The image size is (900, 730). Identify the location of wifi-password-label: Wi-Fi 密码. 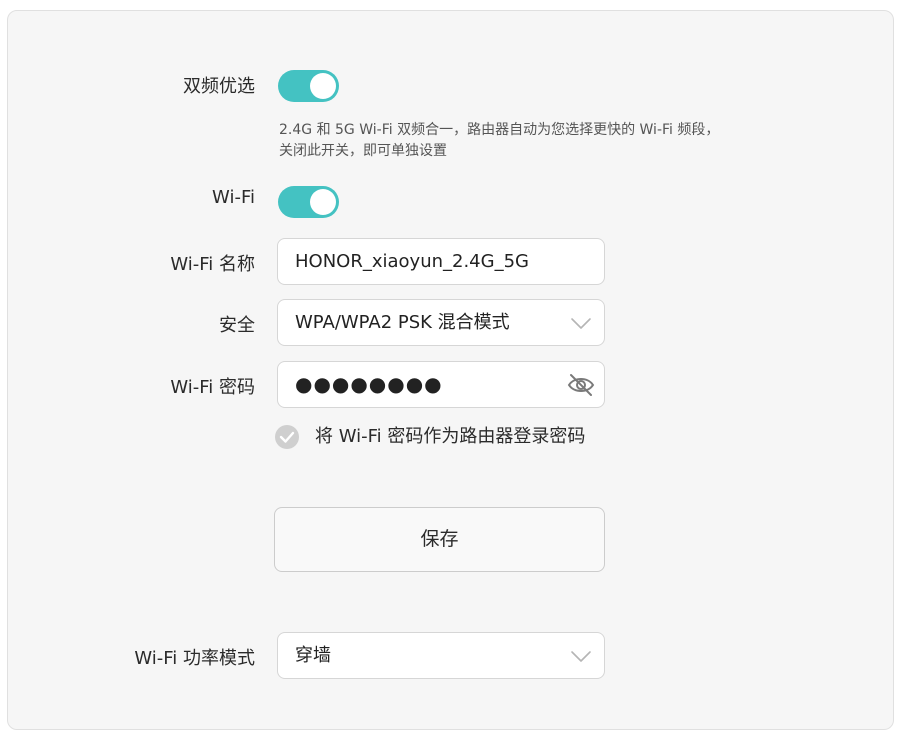
(212, 387).